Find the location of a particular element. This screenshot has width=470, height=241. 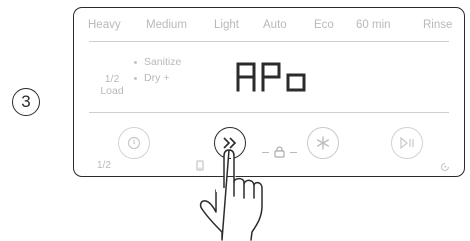

power-icon is located at coordinates (134, 143).